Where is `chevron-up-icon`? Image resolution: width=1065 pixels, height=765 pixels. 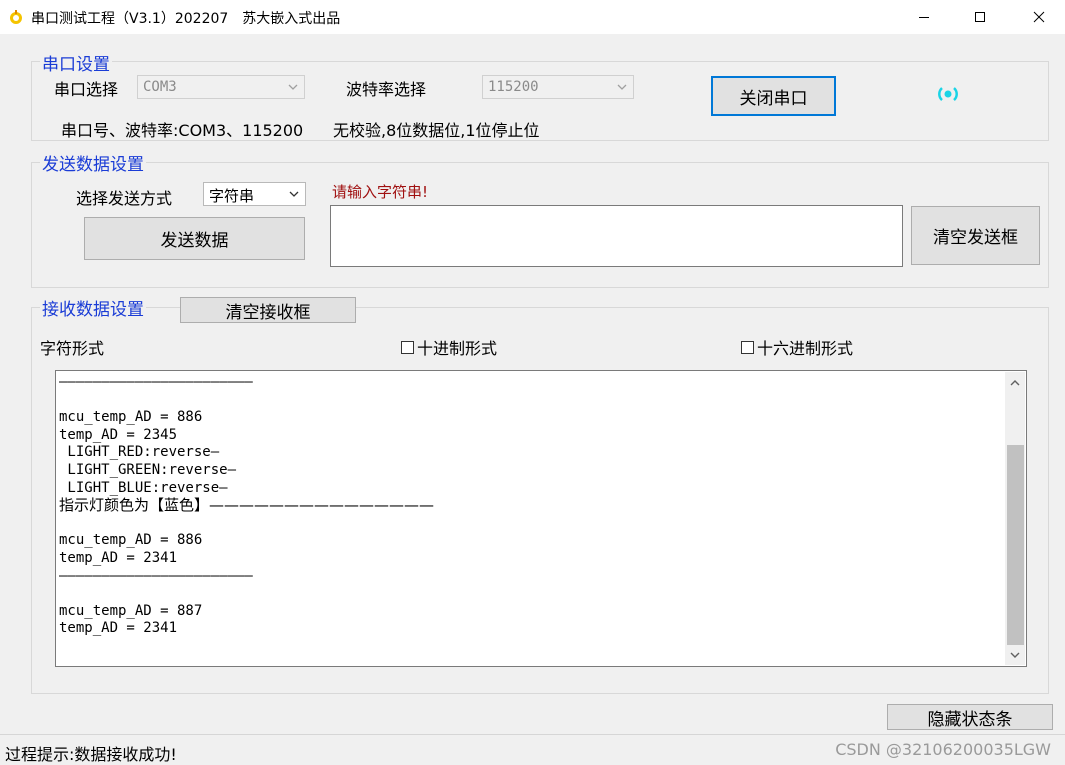
chevron-up-icon is located at coordinates (1015, 383).